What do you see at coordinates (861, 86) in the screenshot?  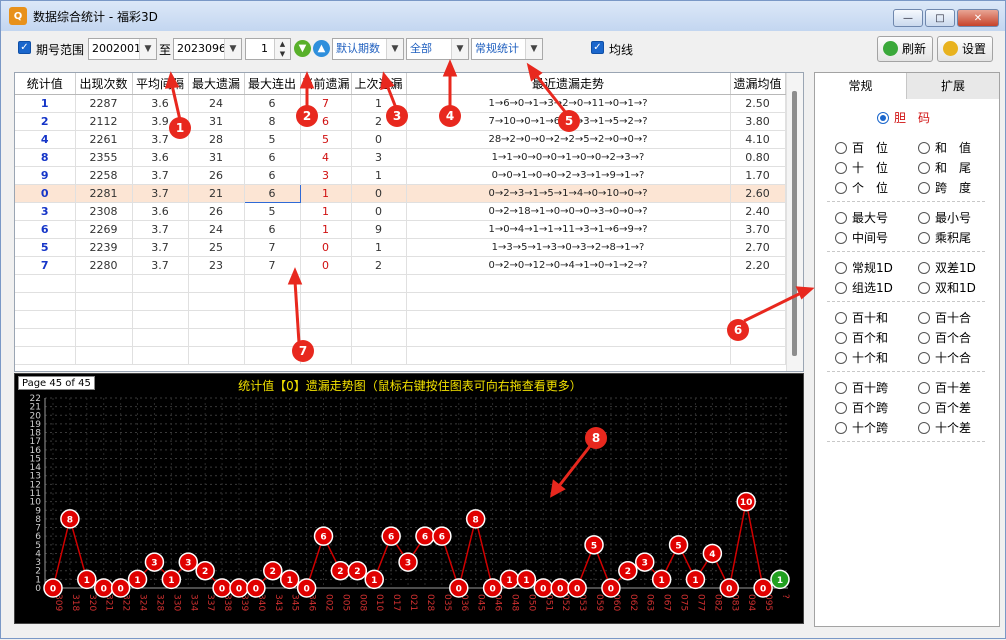 I see `tab-general: 常规` at bounding box center [861, 86].